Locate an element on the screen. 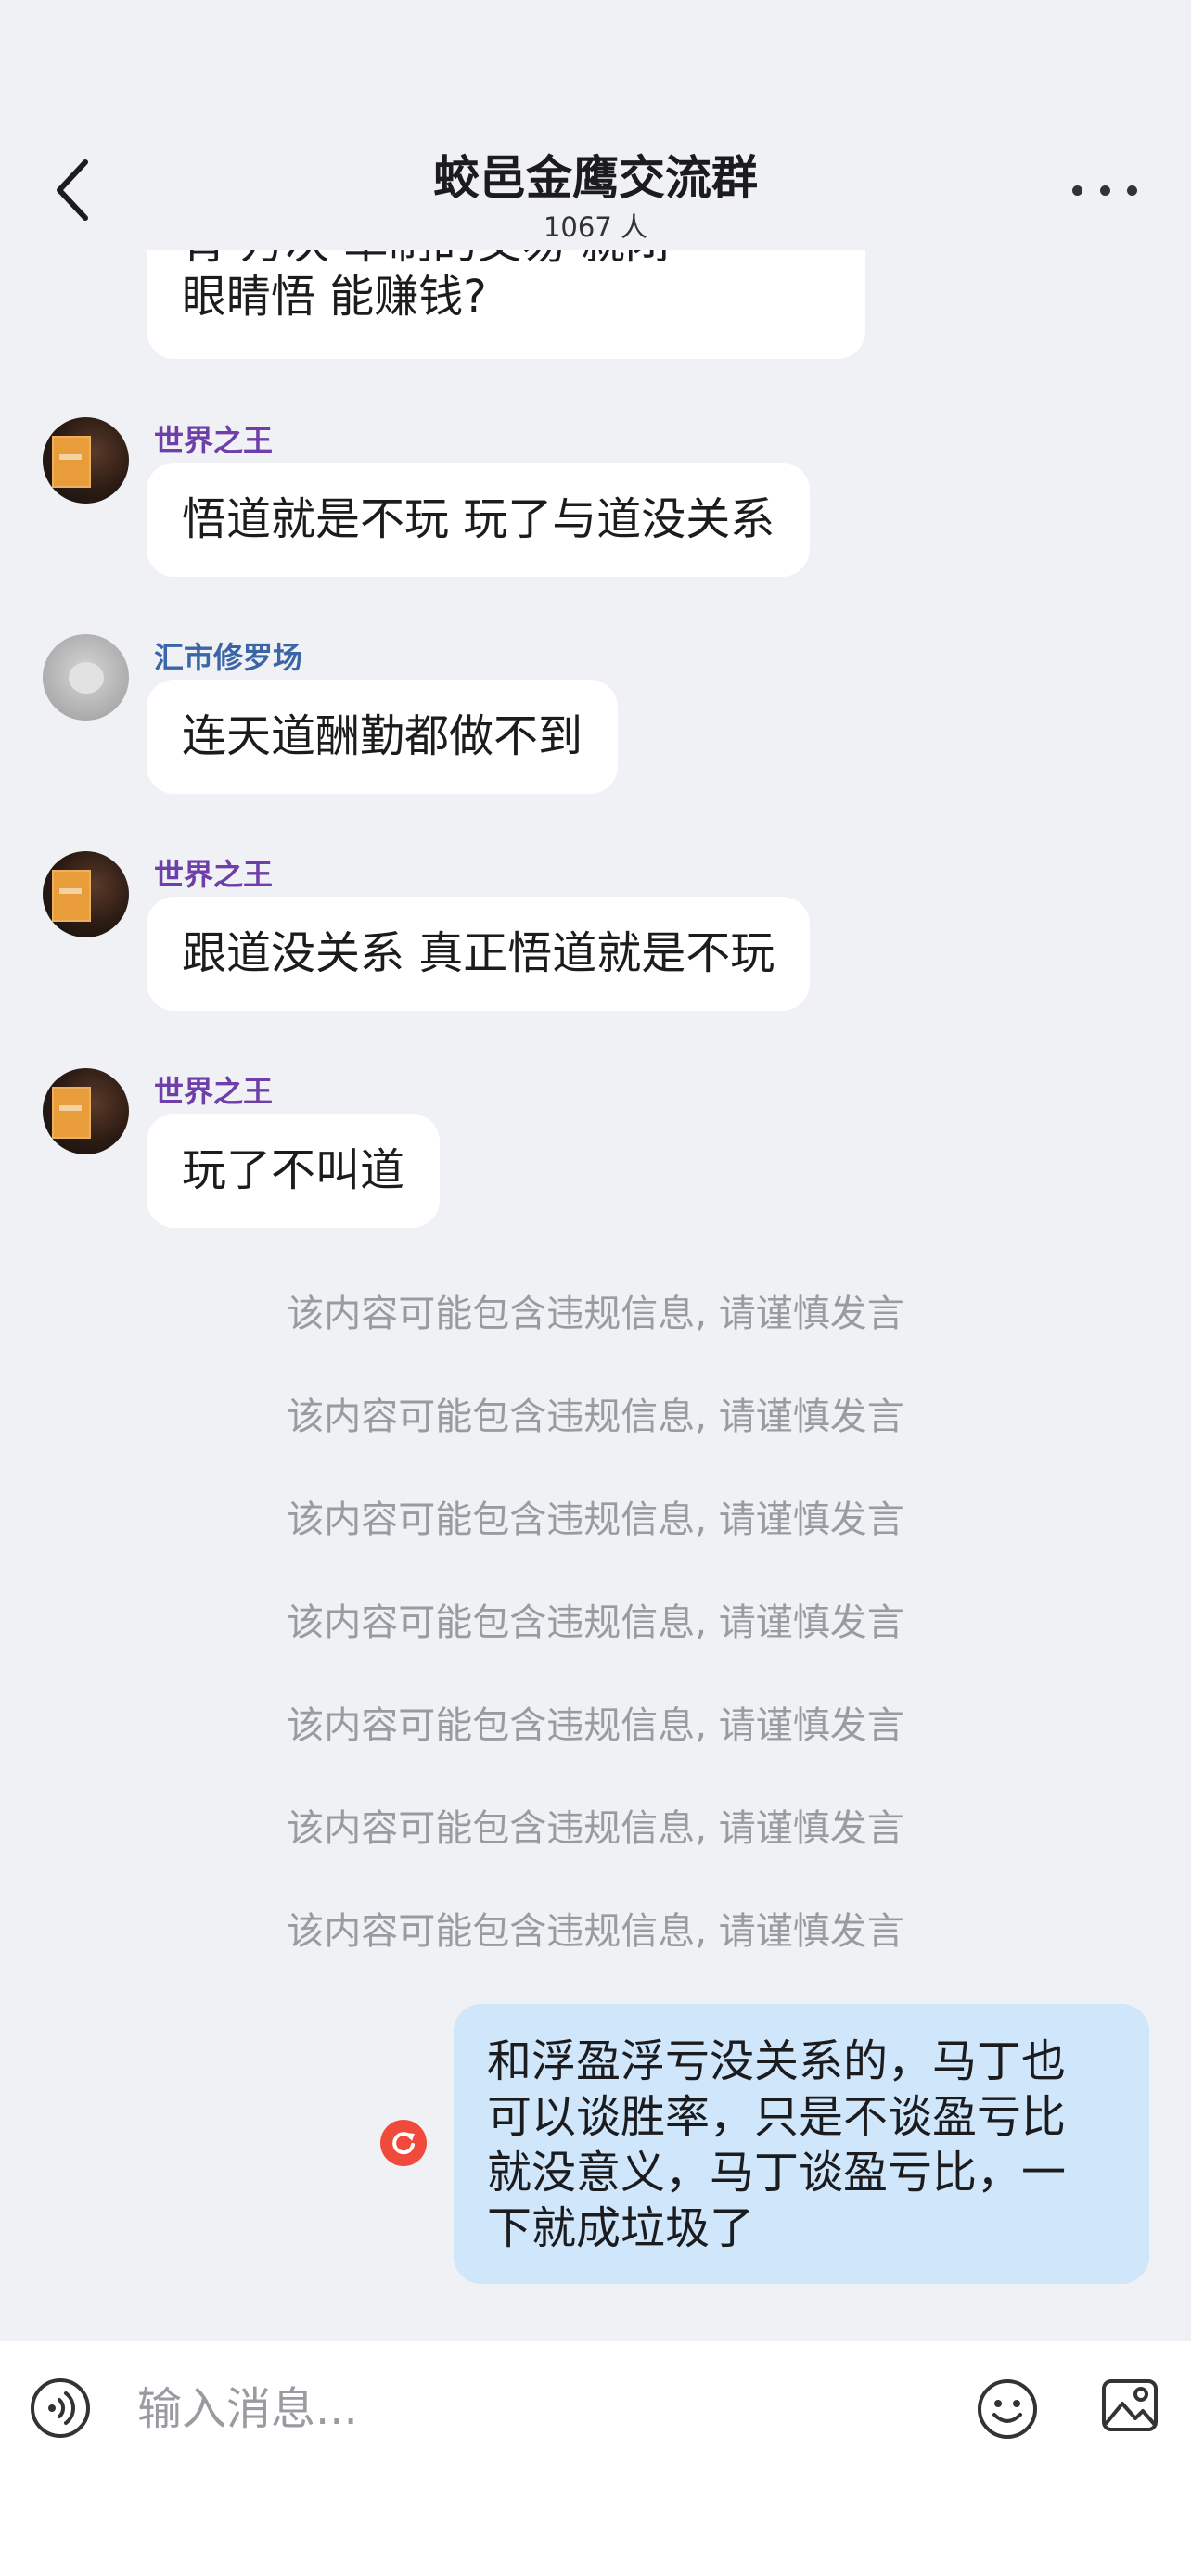 This screenshot has width=1191, height=2576. retry-icon is located at coordinates (403, 2143).